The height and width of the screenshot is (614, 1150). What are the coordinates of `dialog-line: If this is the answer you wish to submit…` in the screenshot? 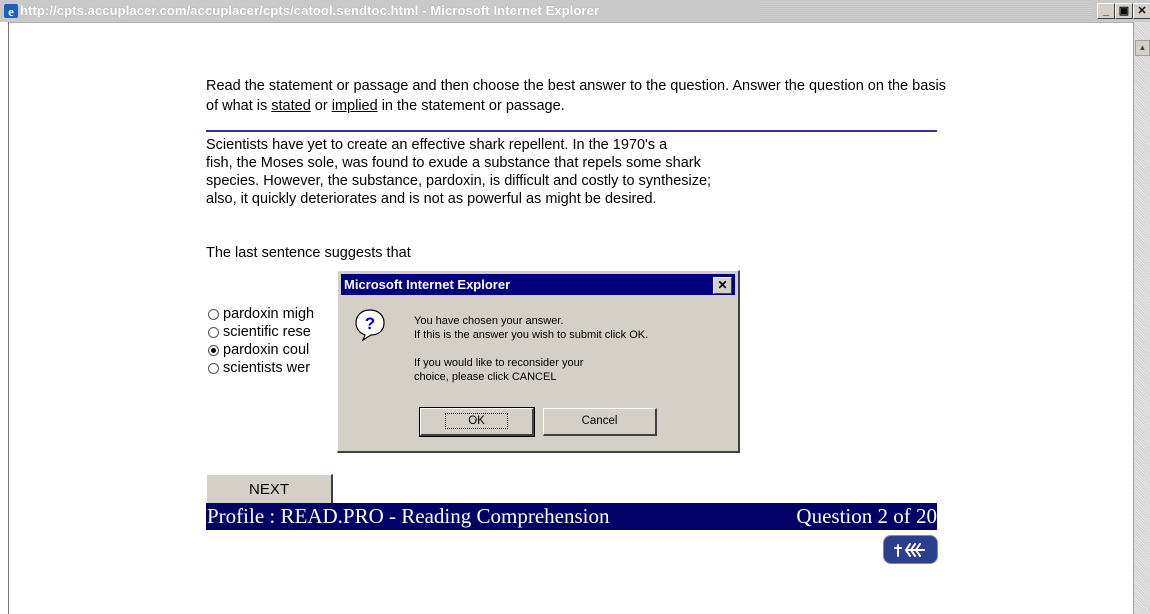 It's located at (531, 335).